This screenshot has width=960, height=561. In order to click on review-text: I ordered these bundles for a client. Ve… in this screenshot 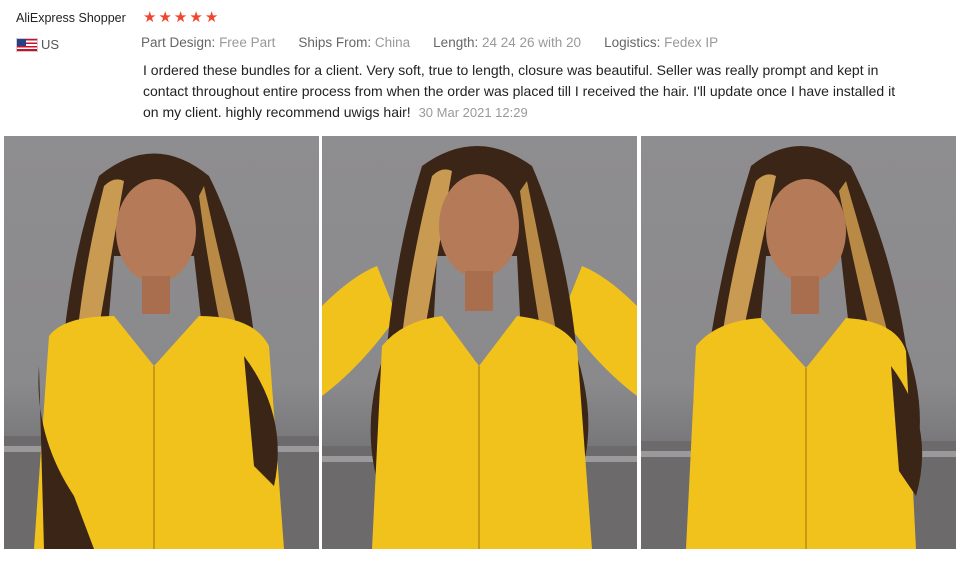, I will do `click(523, 91)`.